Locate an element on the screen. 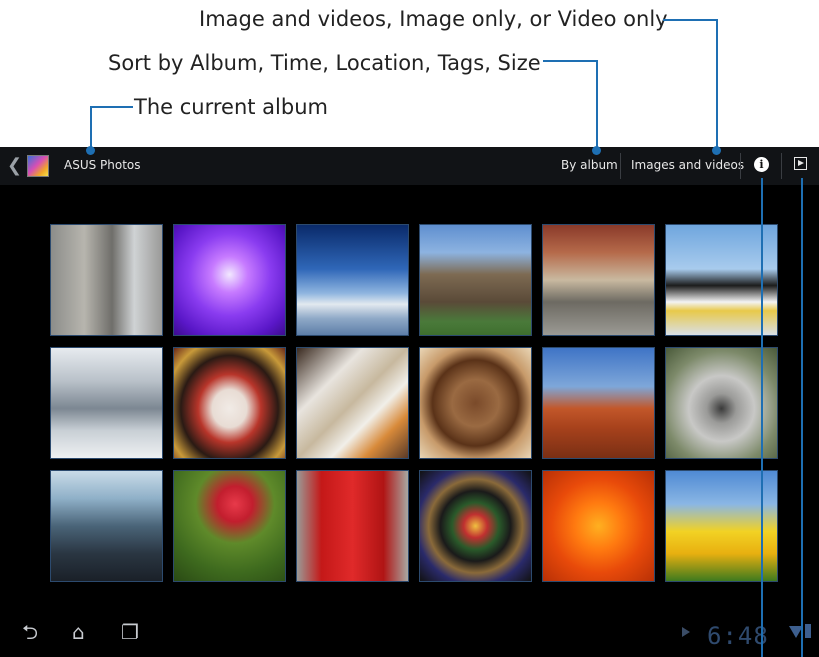 This screenshot has width=819, height=657. slideshow-icon is located at coordinates (800, 163).